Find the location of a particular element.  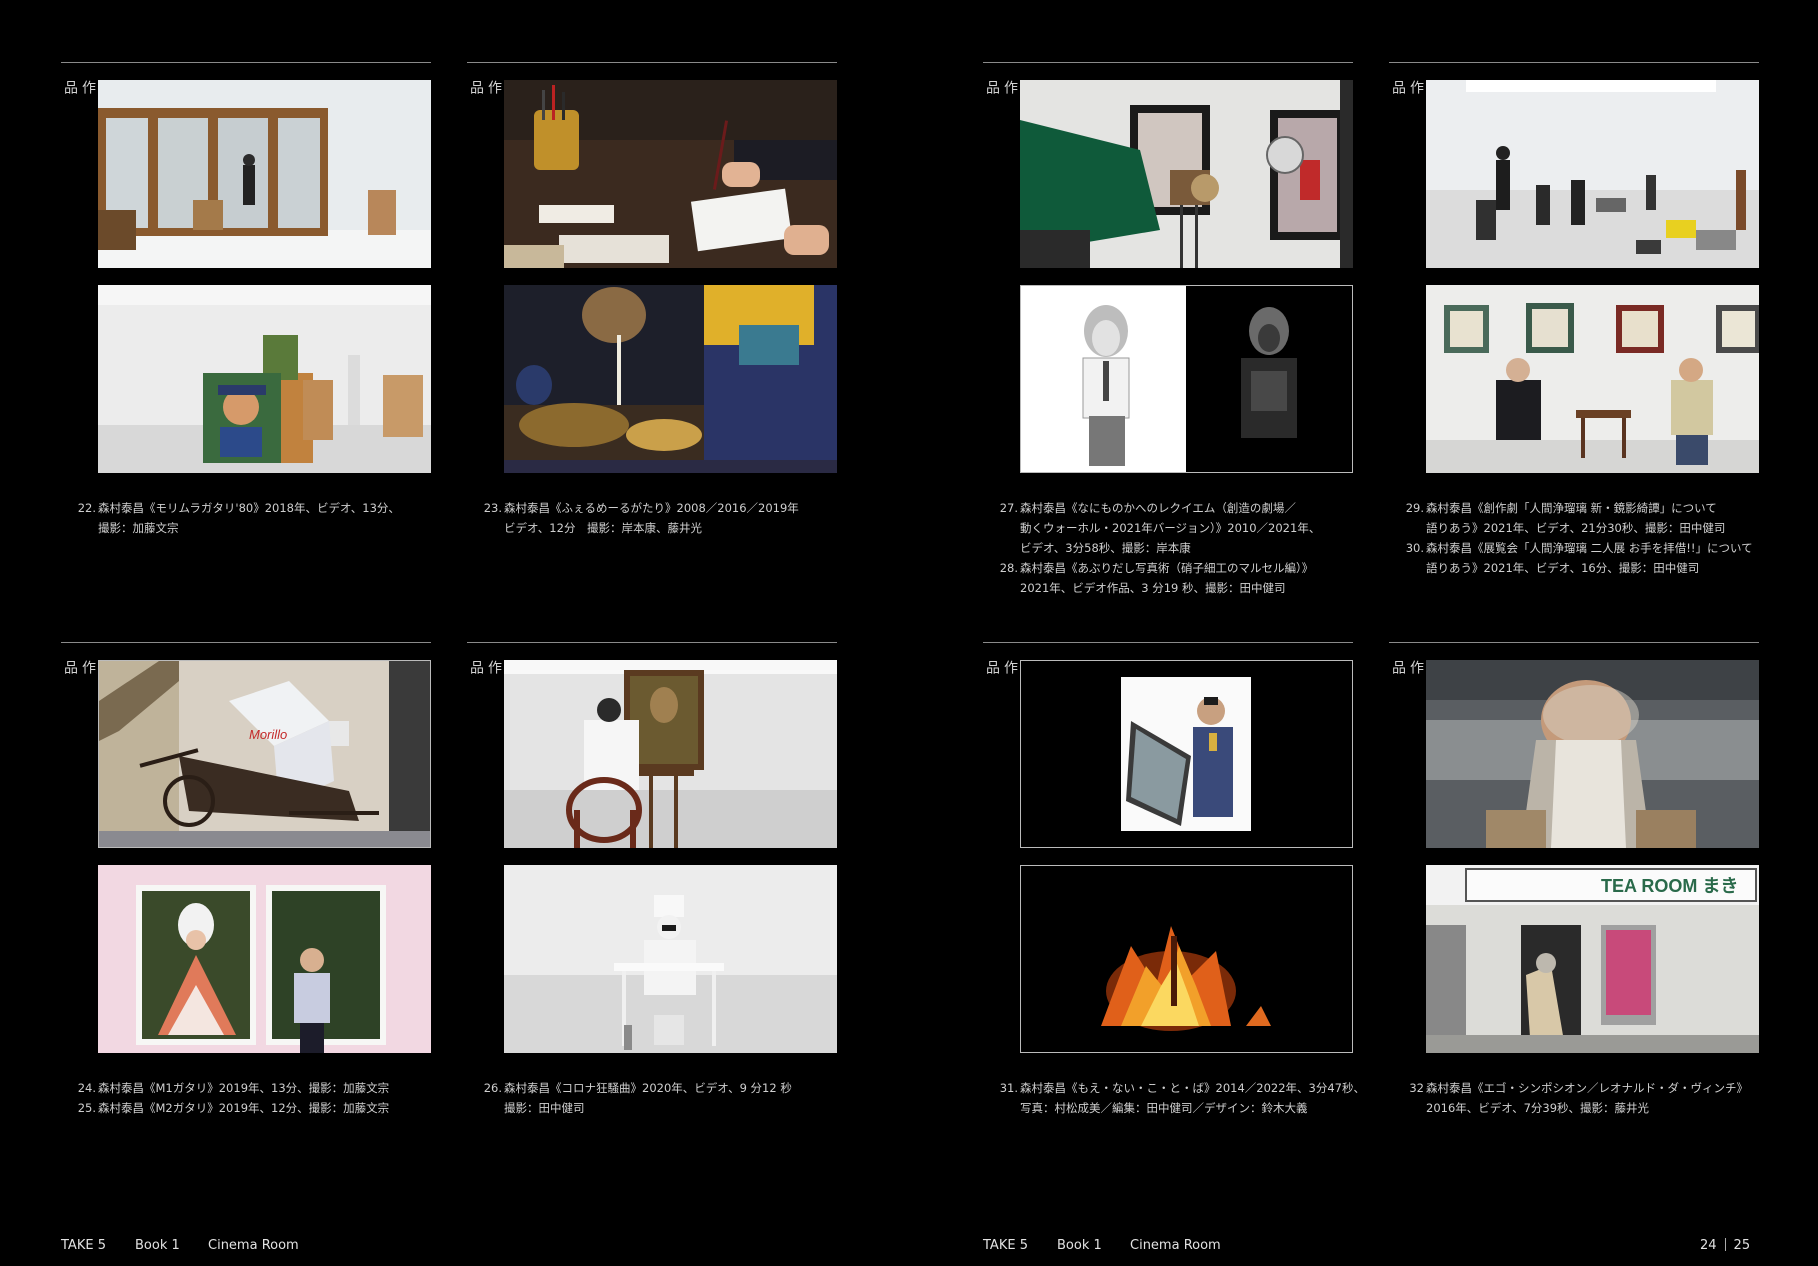

page-number-divider is located at coordinates (1725, 1244).